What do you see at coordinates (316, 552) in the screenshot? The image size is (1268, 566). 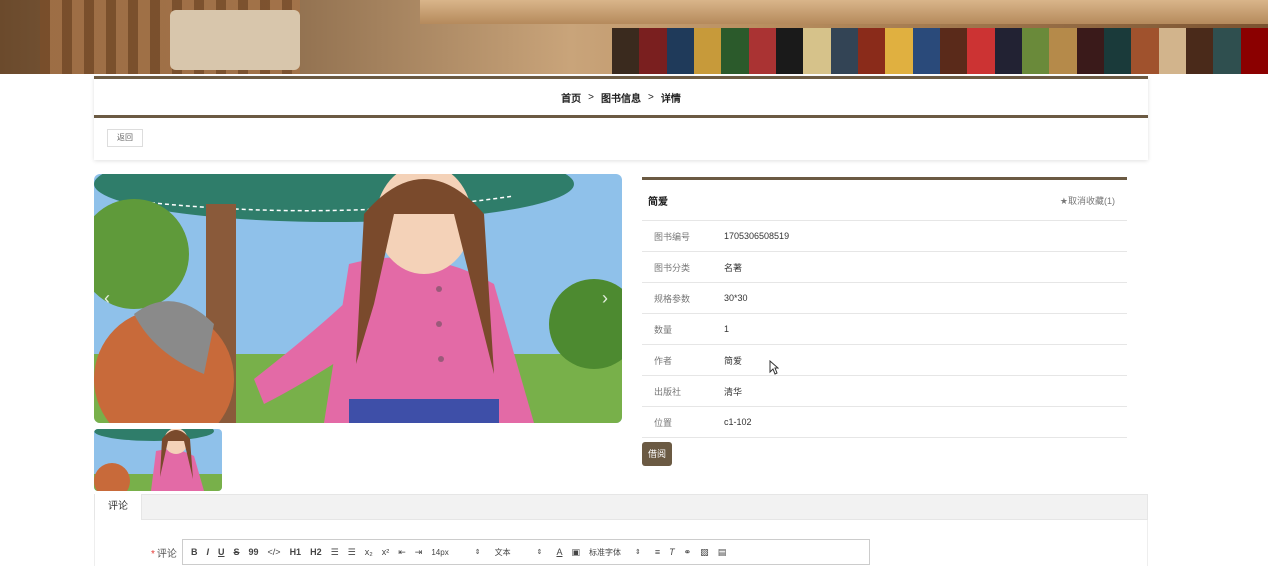 I see `heading2-button: H2` at bounding box center [316, 552].